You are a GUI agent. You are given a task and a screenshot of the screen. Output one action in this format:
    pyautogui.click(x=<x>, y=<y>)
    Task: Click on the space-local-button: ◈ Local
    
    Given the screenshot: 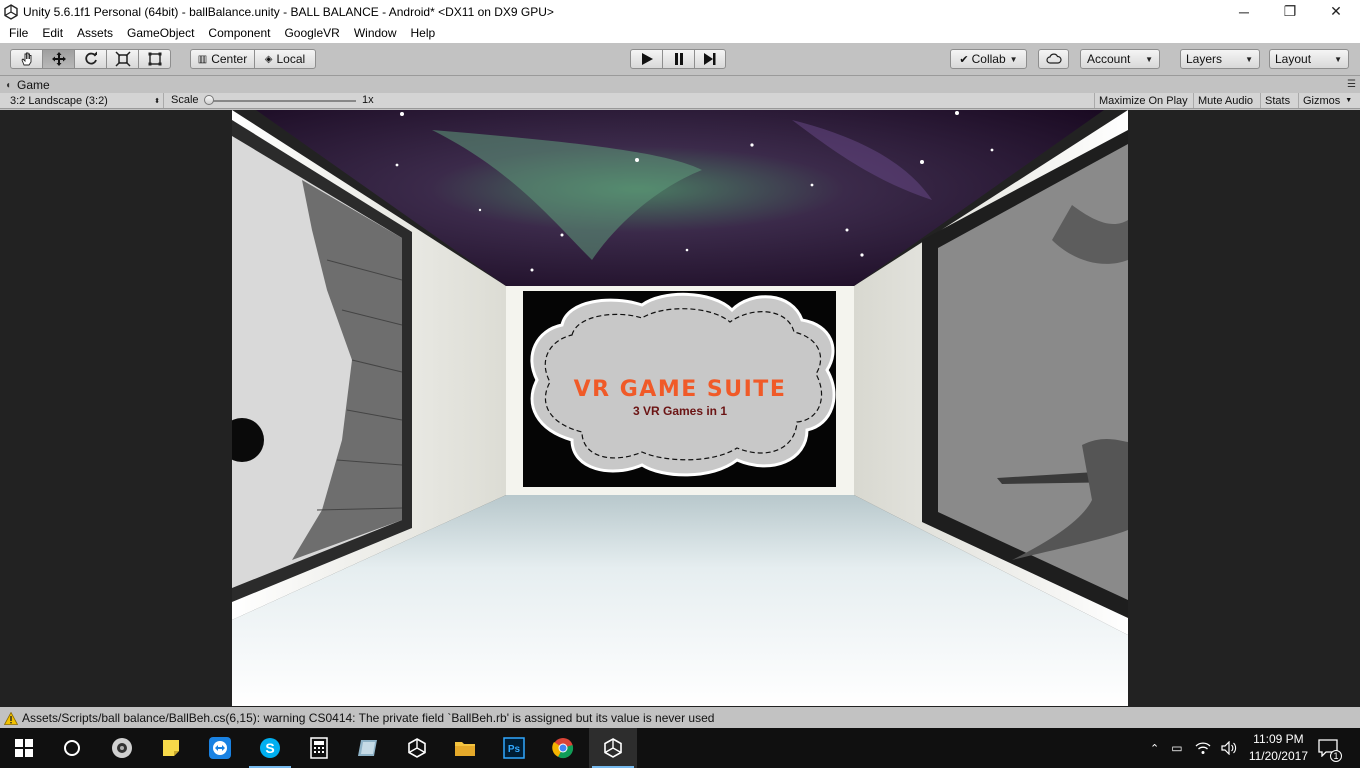 What is the action you would take?
    pyautogui.click(x=285, y=59)
    